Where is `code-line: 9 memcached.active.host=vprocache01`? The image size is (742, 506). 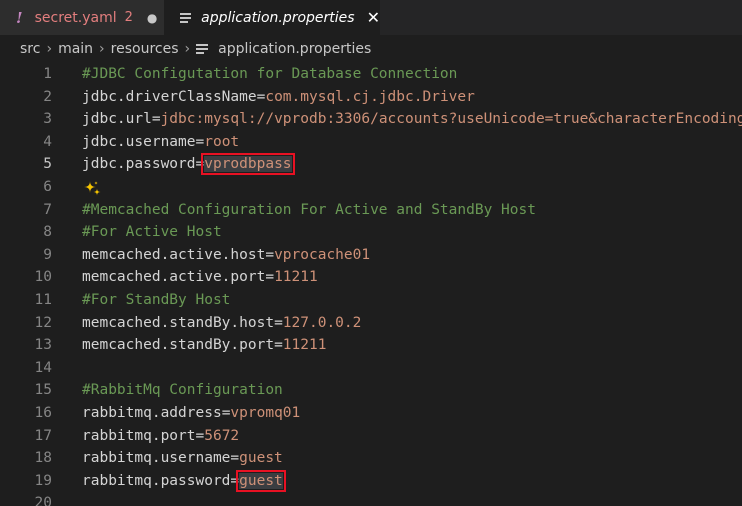 code-line: 9 memcached.active.host=vprocache01 is located at coordinates (371, 255).